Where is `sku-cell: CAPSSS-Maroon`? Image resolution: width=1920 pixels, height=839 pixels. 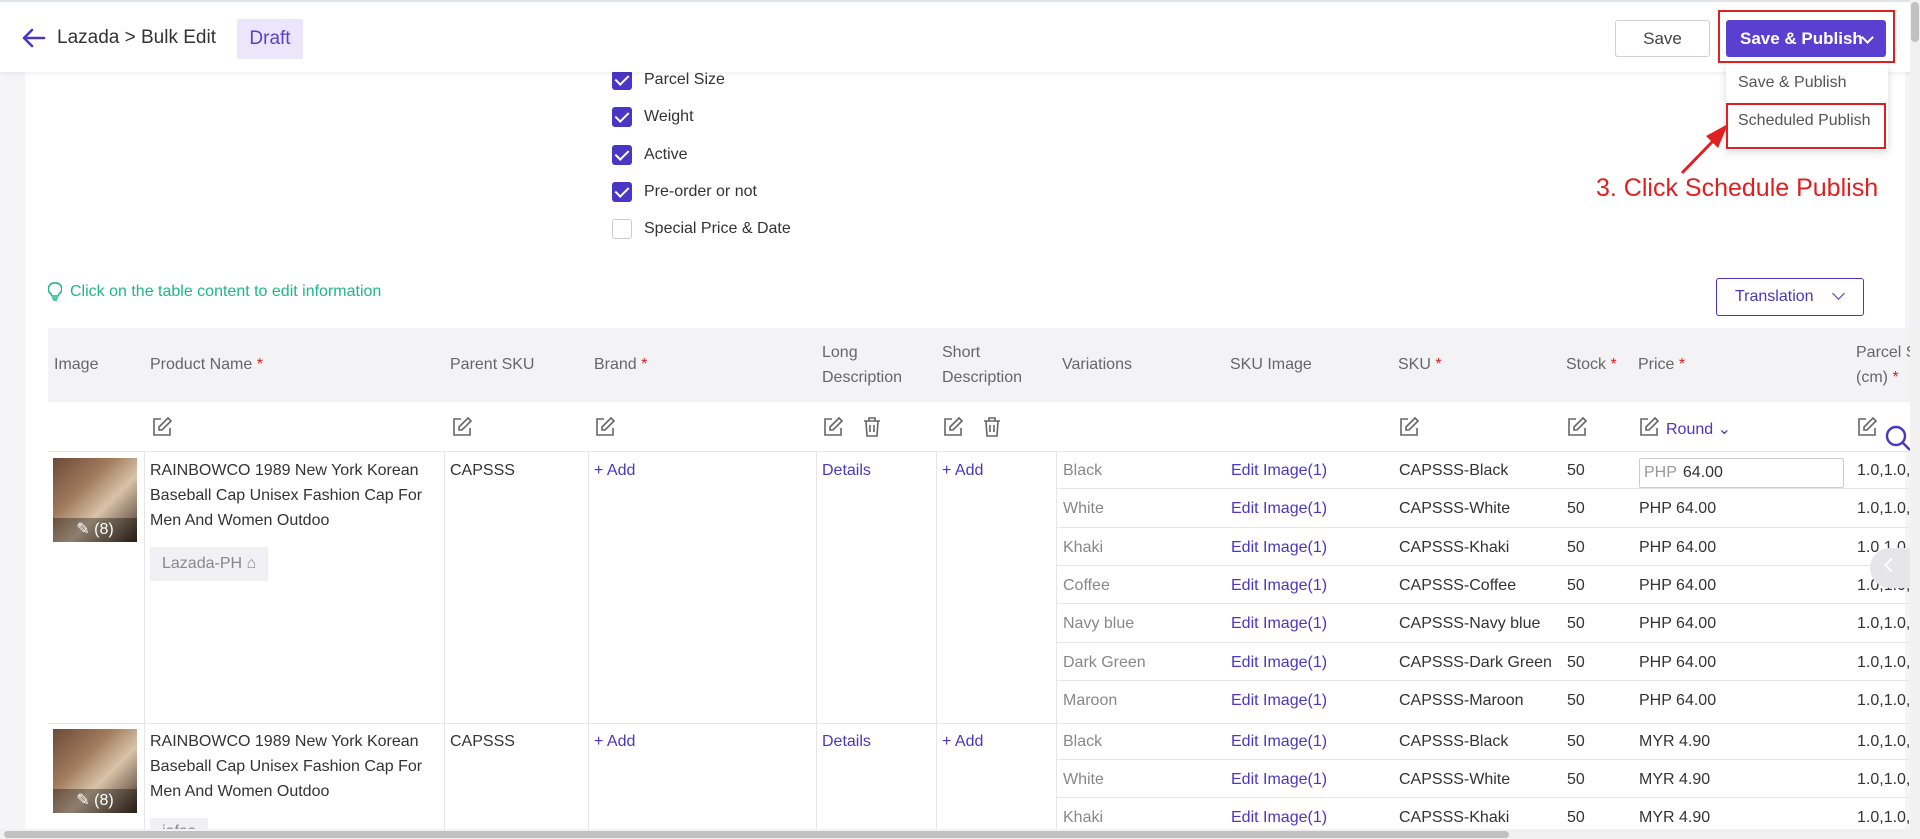 sku-cell: CAPSSS-Maroon is located at coordinates (1461, 700).